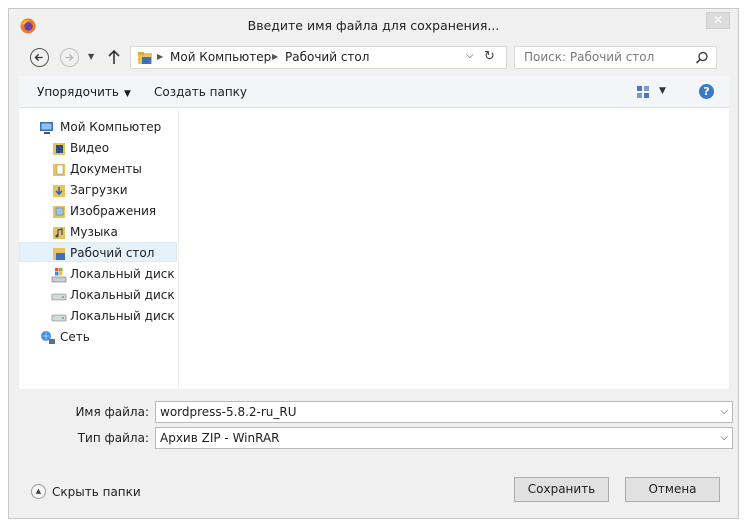  Describe the element at coordinates (131, 274) in the screenshot. I see `tree-item-label: Локальный диск (C` at that location.